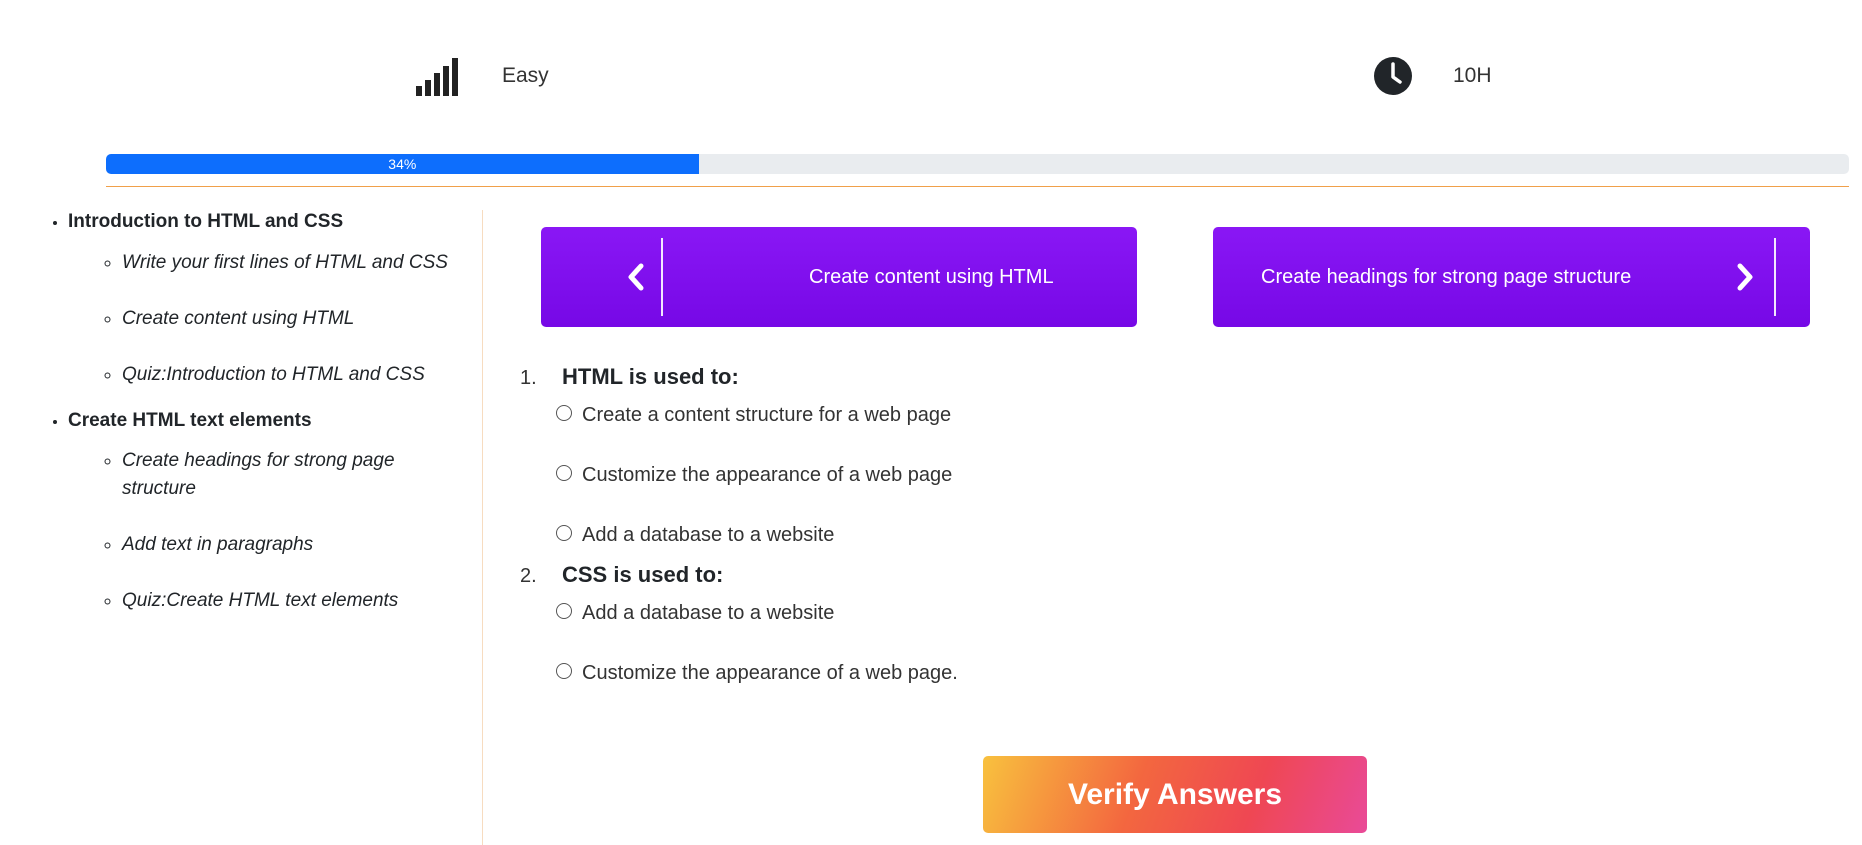 This screenshot has height=845, width=1862. I want to click on divider, so click(977, 186).